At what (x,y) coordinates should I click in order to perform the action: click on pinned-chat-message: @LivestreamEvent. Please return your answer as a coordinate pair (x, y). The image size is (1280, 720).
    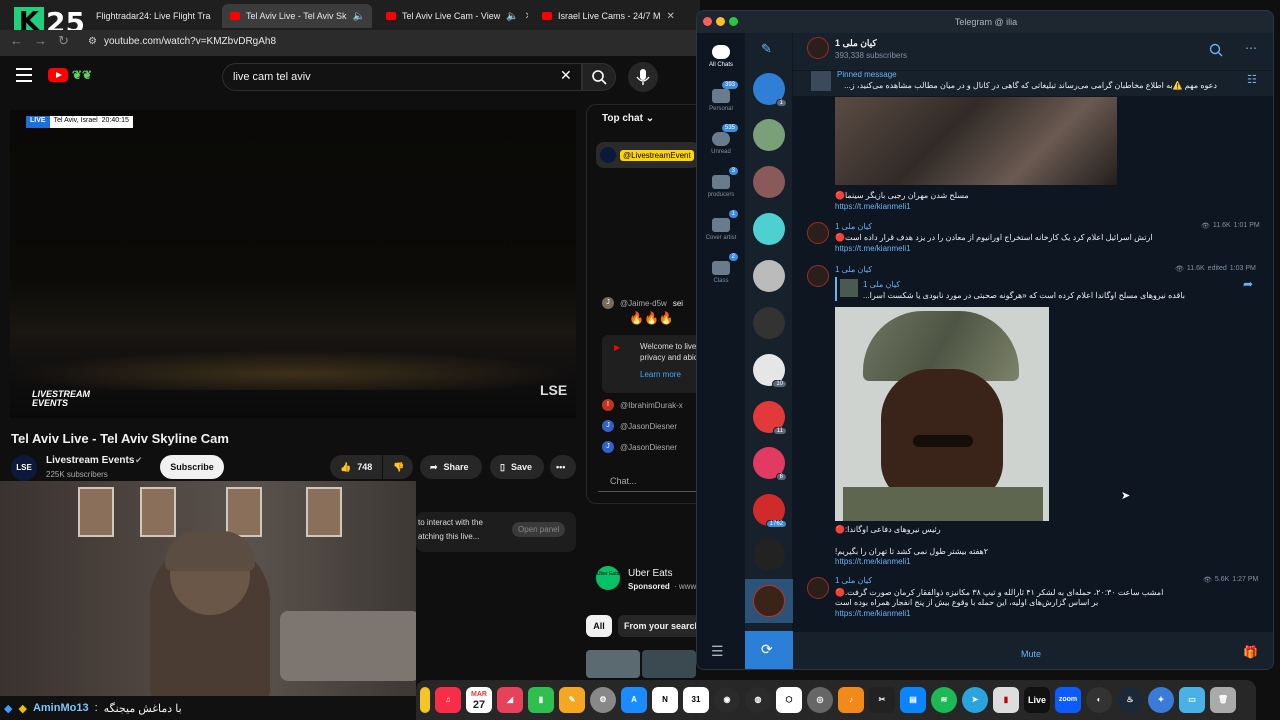
    Looking at the image, I should click on (648, 155).